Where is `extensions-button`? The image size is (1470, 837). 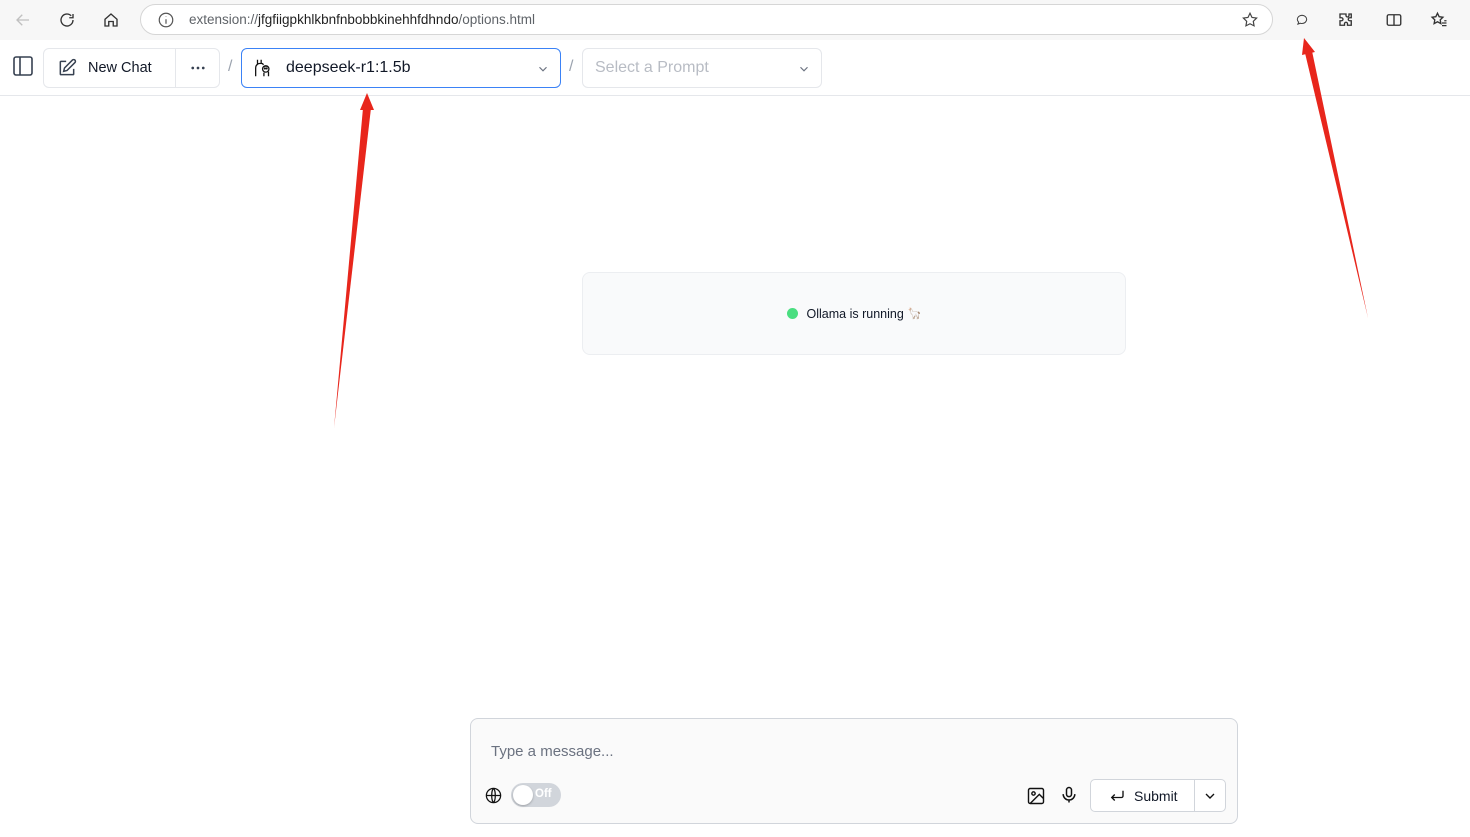 extensions-button is located at coordinates (1346, 20).